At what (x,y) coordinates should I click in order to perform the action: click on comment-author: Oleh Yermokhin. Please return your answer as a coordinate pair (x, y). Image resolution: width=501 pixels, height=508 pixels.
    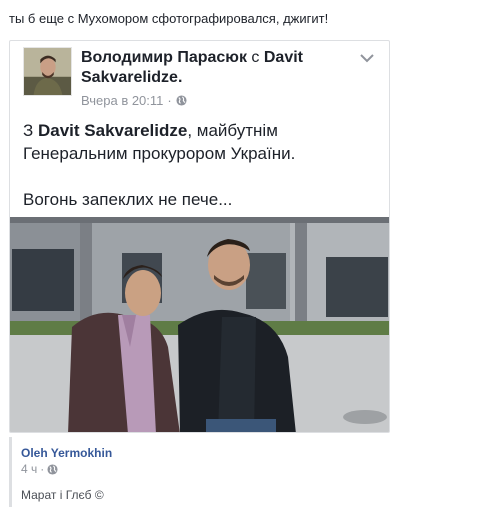
    Looking at the image, I should click on (66, 453).